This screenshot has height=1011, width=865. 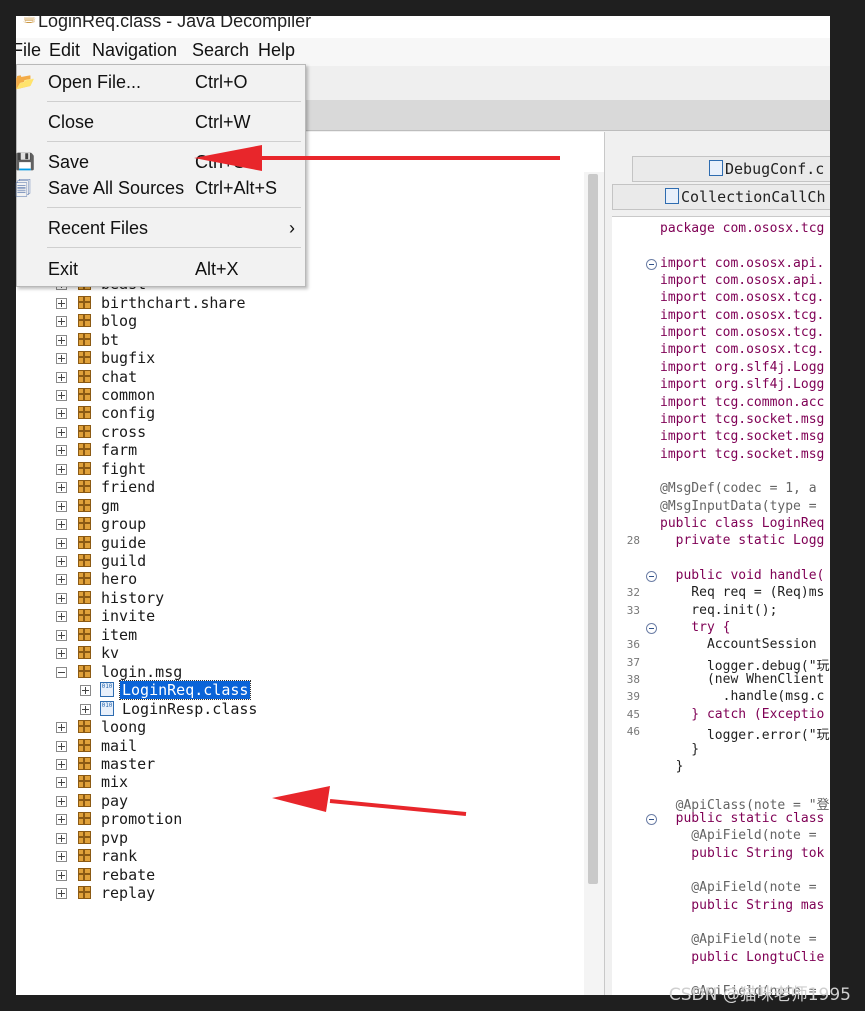 I want to click on arrow-to-save, so click(x=377, y=158).